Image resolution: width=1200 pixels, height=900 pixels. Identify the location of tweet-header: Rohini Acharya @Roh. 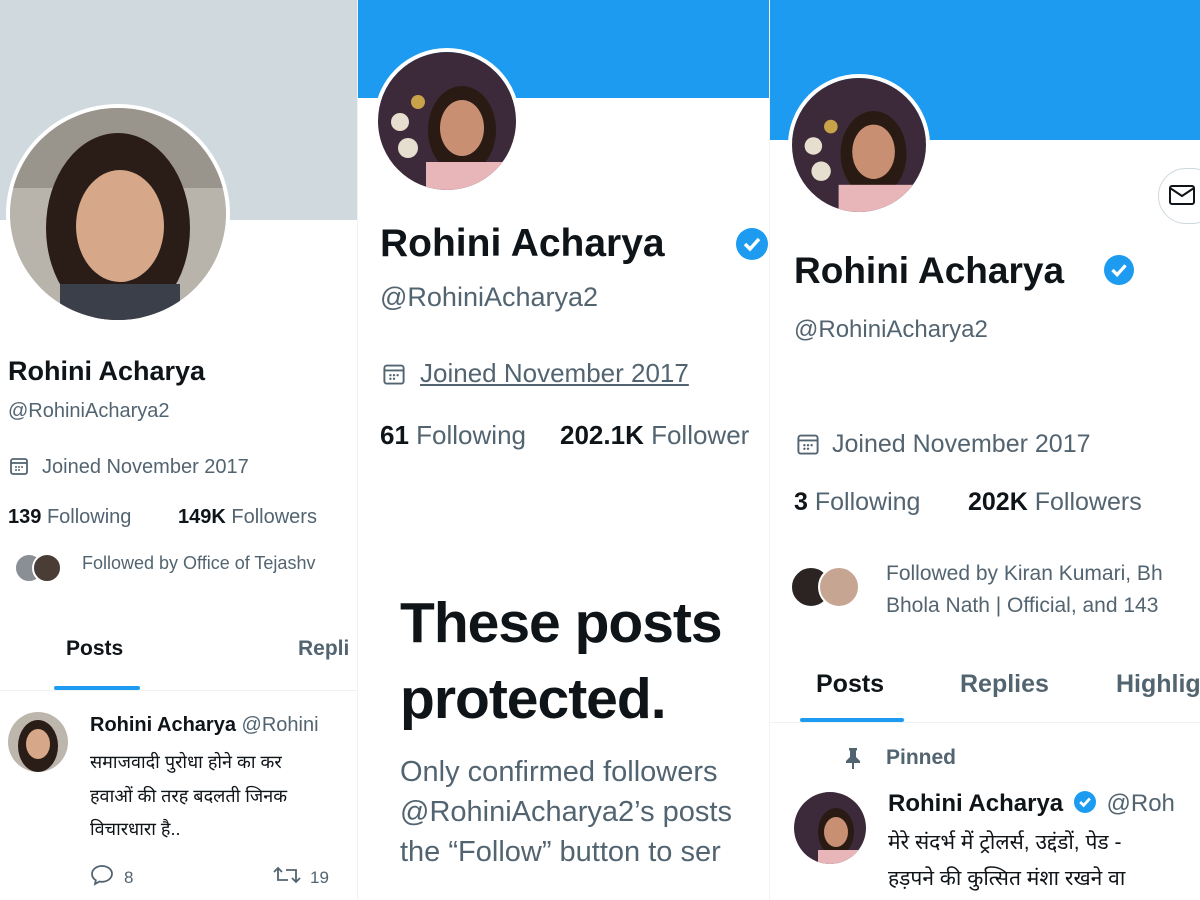
(1031, 804).